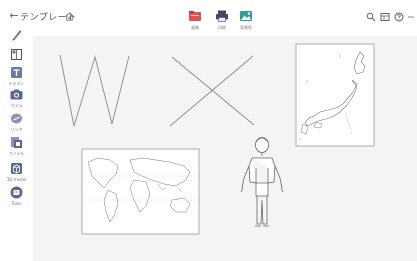 This screenshot has width=417, height=261. What do you see at coordinates (16, 118) in the screenshot?
I see `link-icon` at bounding box center [16, 118].